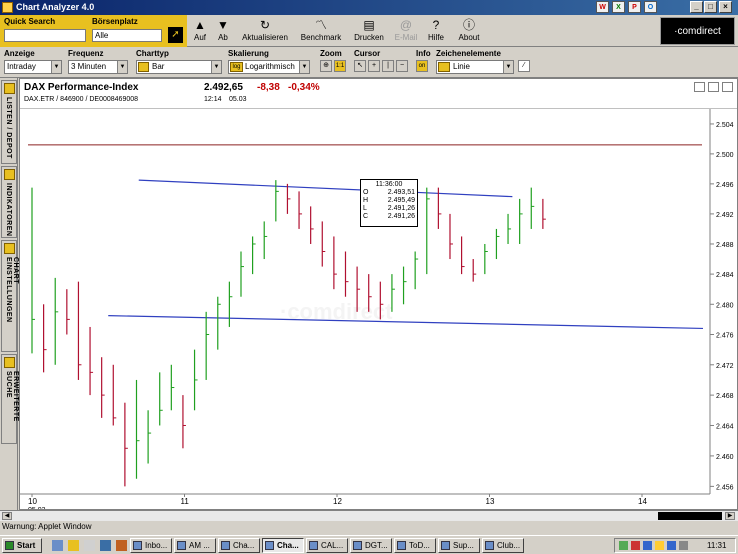  What do you see at coordinates (321, 37) in the screenshot?
I see `benchmark-label: Benchmark` at bounding box center [321, 37].